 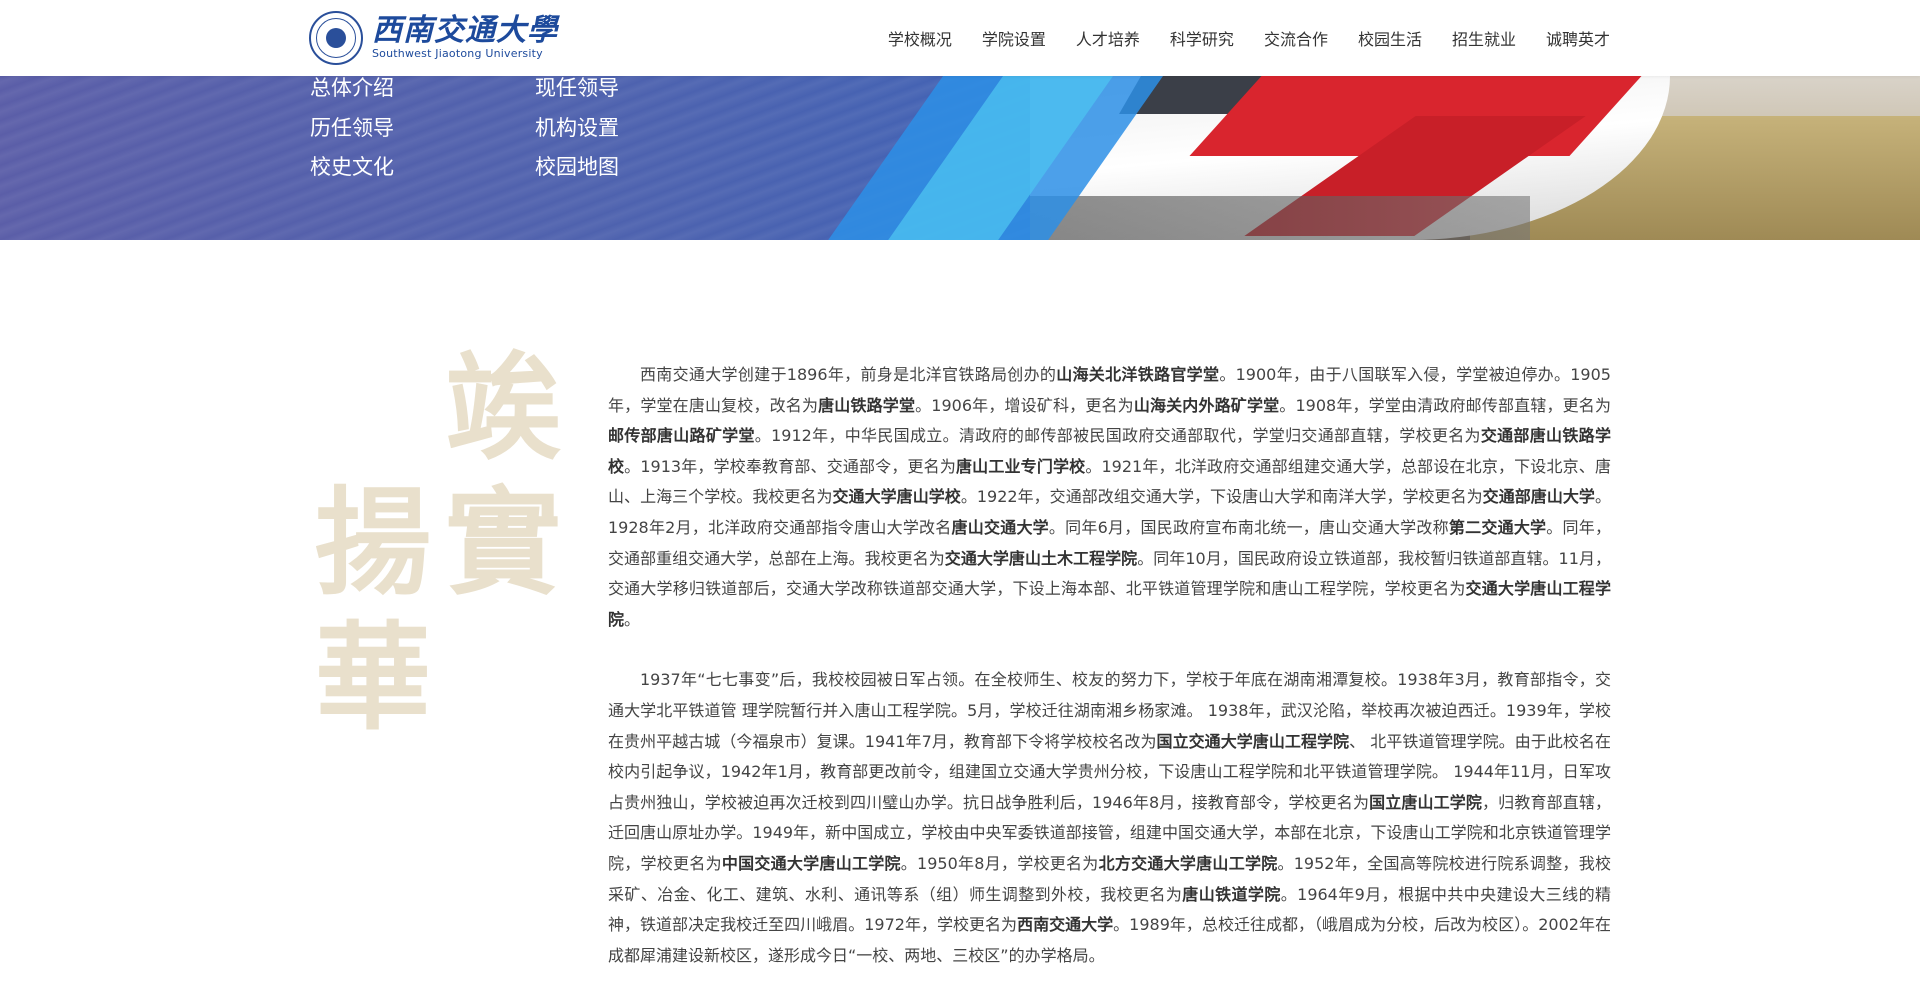 I want to click on logo-english-name: Southwest Jiaotong University, so click(x=457, y=53).